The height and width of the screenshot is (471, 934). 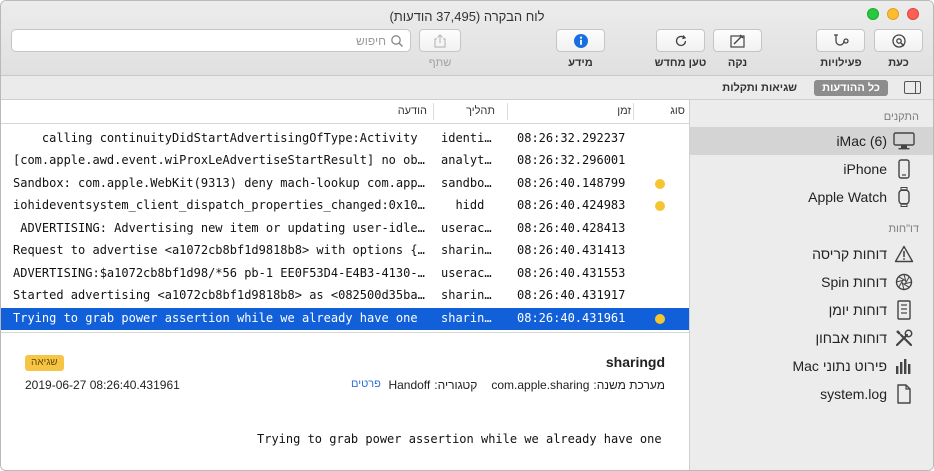 I want to click on column-type: סוג, so click(x=677, y=111).